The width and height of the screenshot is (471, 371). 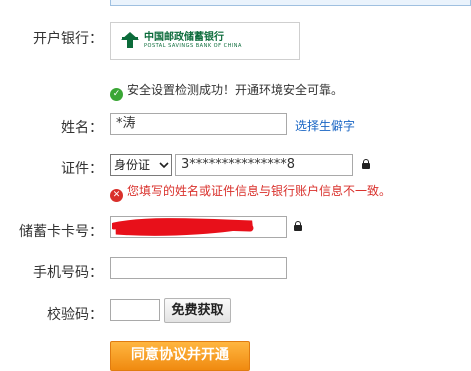 I want to click on security-check-message: ✓ 安全设置检测成功！开通环境安全可靠。, so click(x=226, y=91).